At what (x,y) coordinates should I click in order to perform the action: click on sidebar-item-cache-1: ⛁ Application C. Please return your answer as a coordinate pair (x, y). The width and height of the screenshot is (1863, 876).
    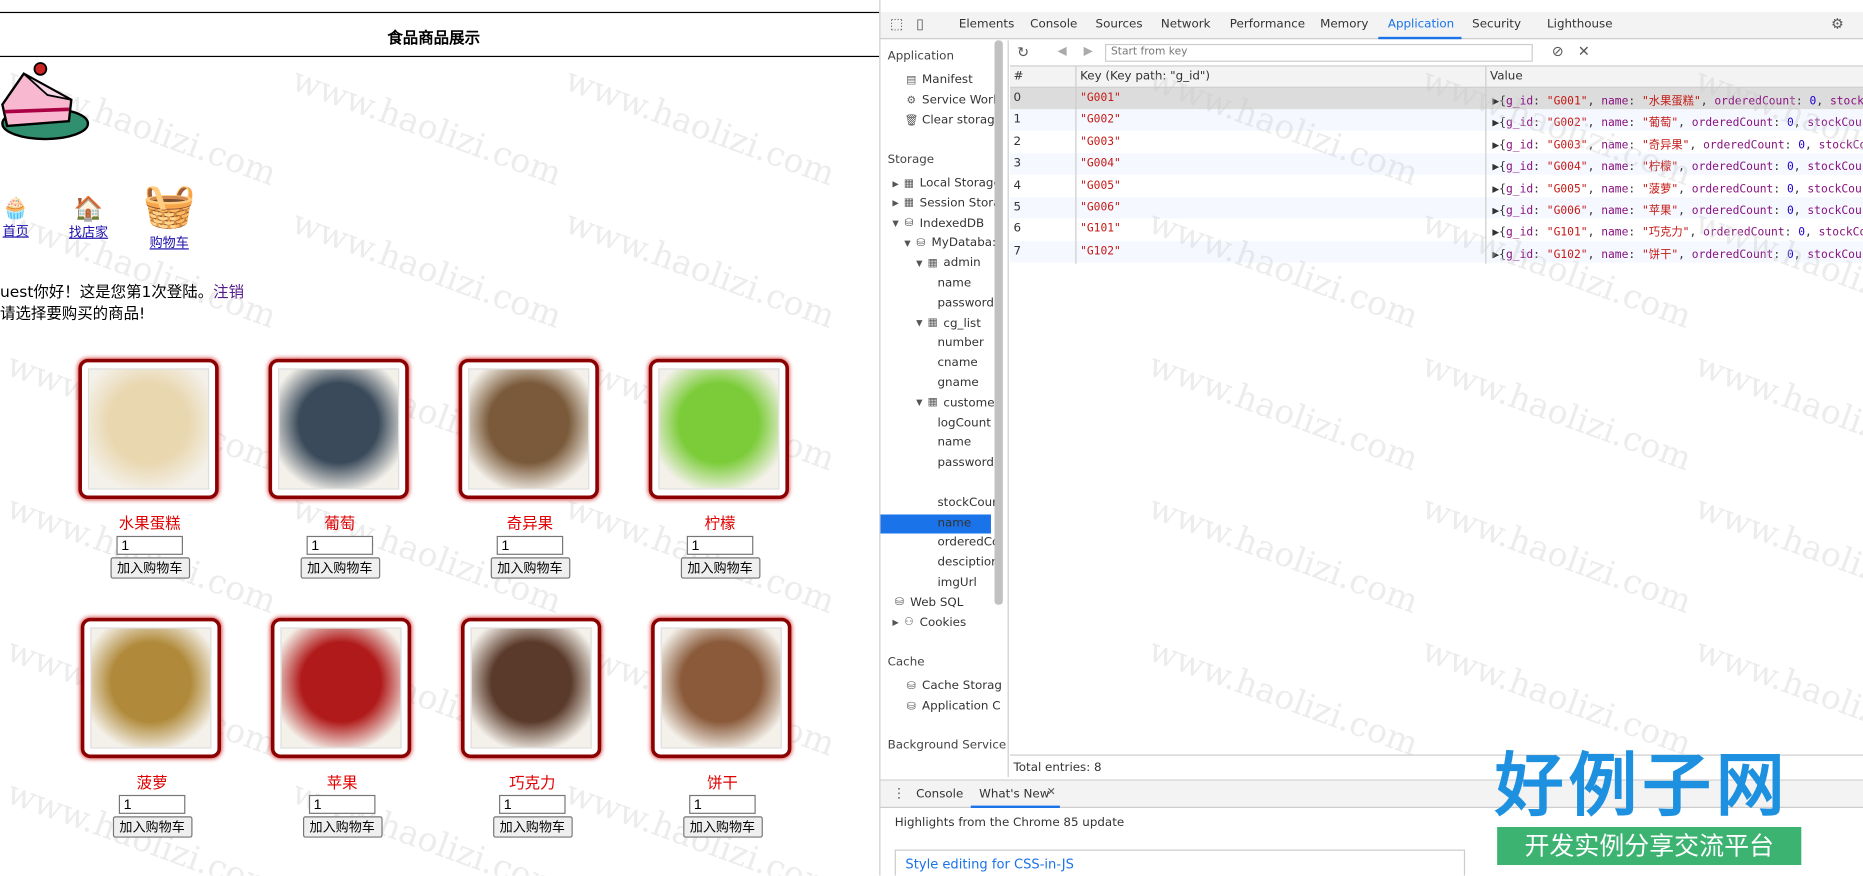
    Looking at the image, I should click on (952, 706).